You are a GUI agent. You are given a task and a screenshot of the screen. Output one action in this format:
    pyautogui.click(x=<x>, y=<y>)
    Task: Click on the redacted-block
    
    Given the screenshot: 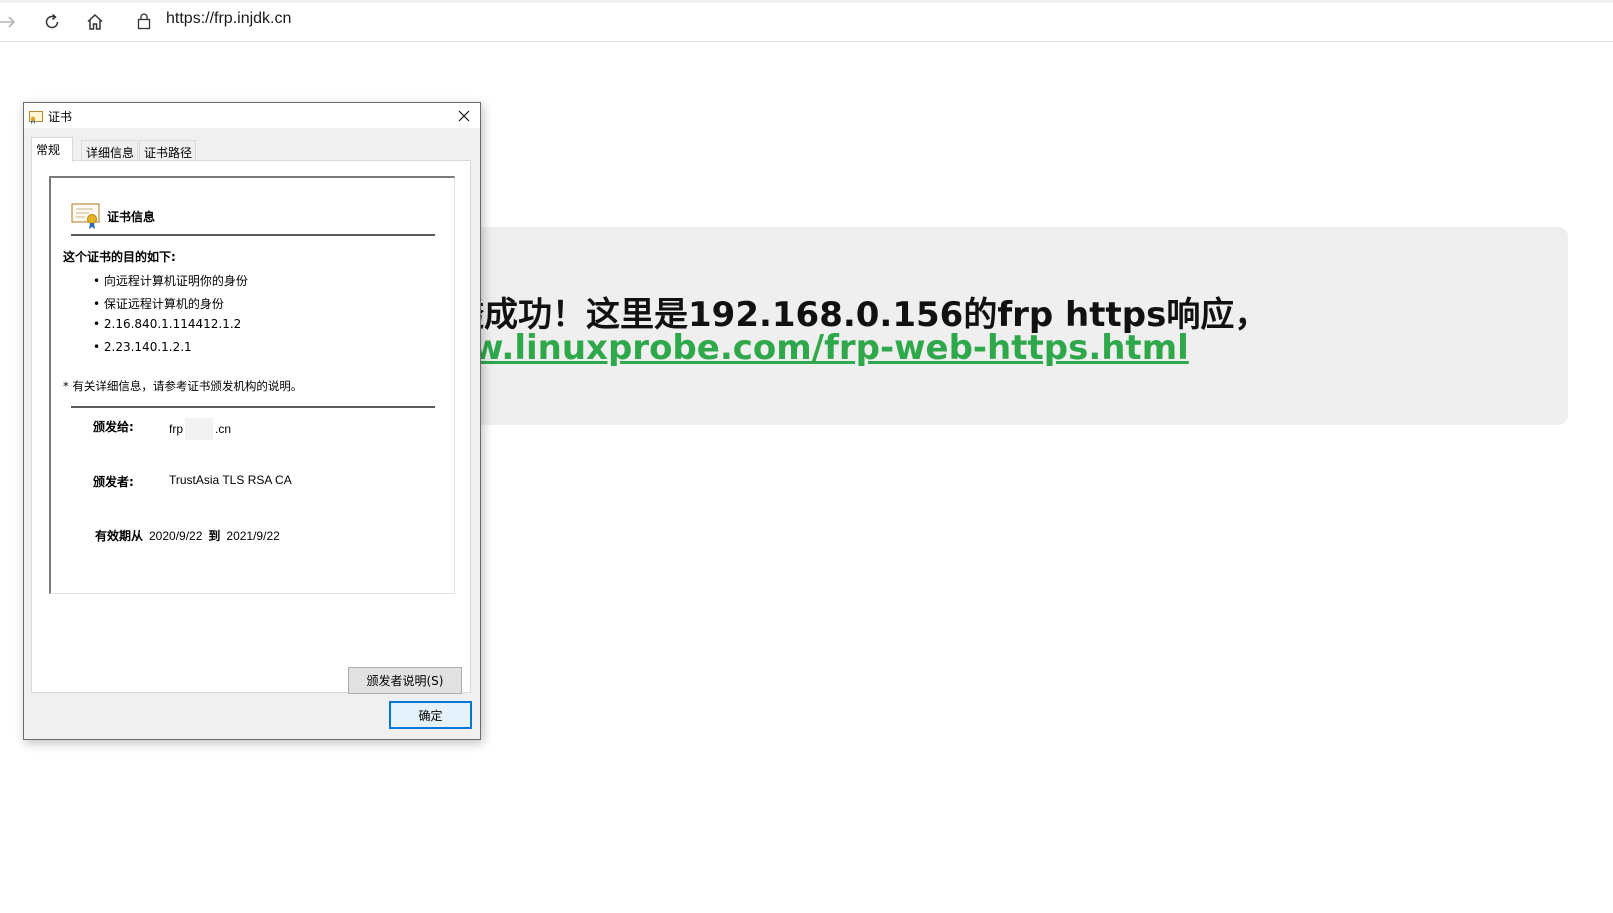 What is the action you would take?
    pyautogui.click(x=199, y=429)
    